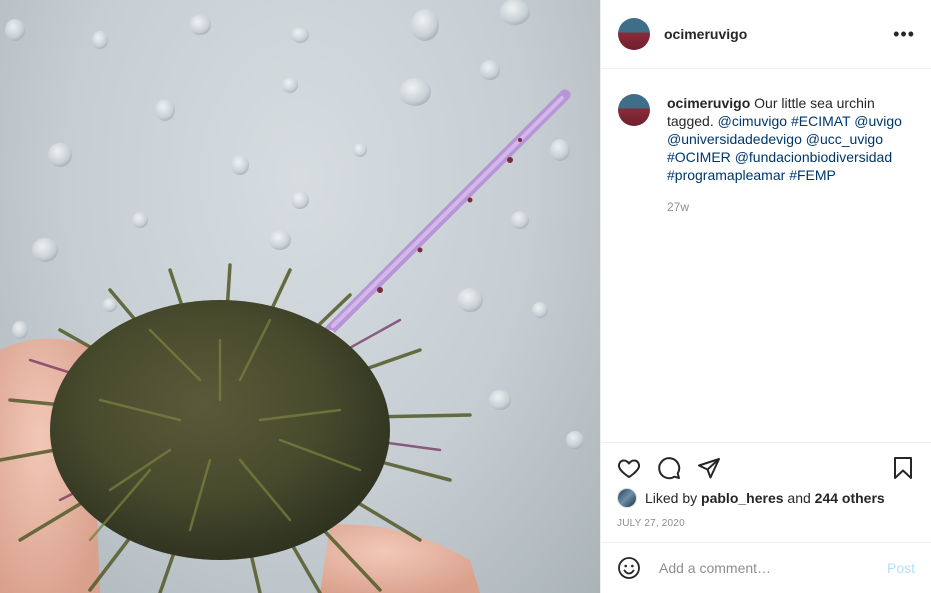 The width and height of the screenshot is (931, 593). I want to click on comment-bubble-icon, so click(669, 468).